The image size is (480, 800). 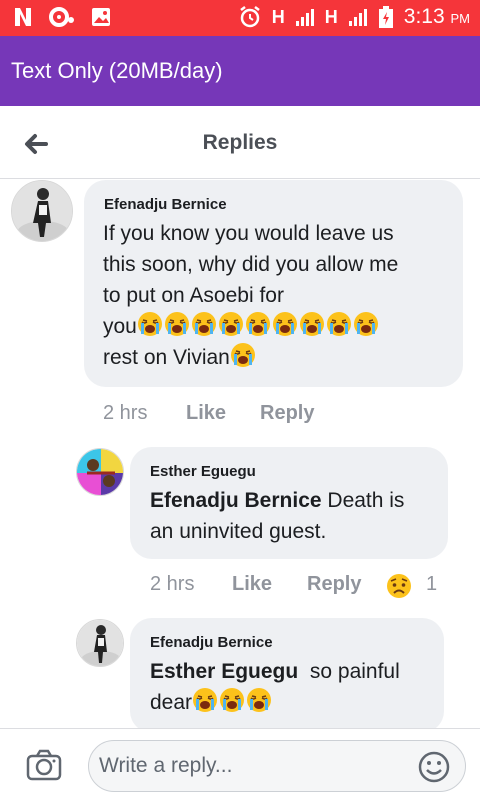 I want to click on sticker-icon, so click(x=434, y=767).